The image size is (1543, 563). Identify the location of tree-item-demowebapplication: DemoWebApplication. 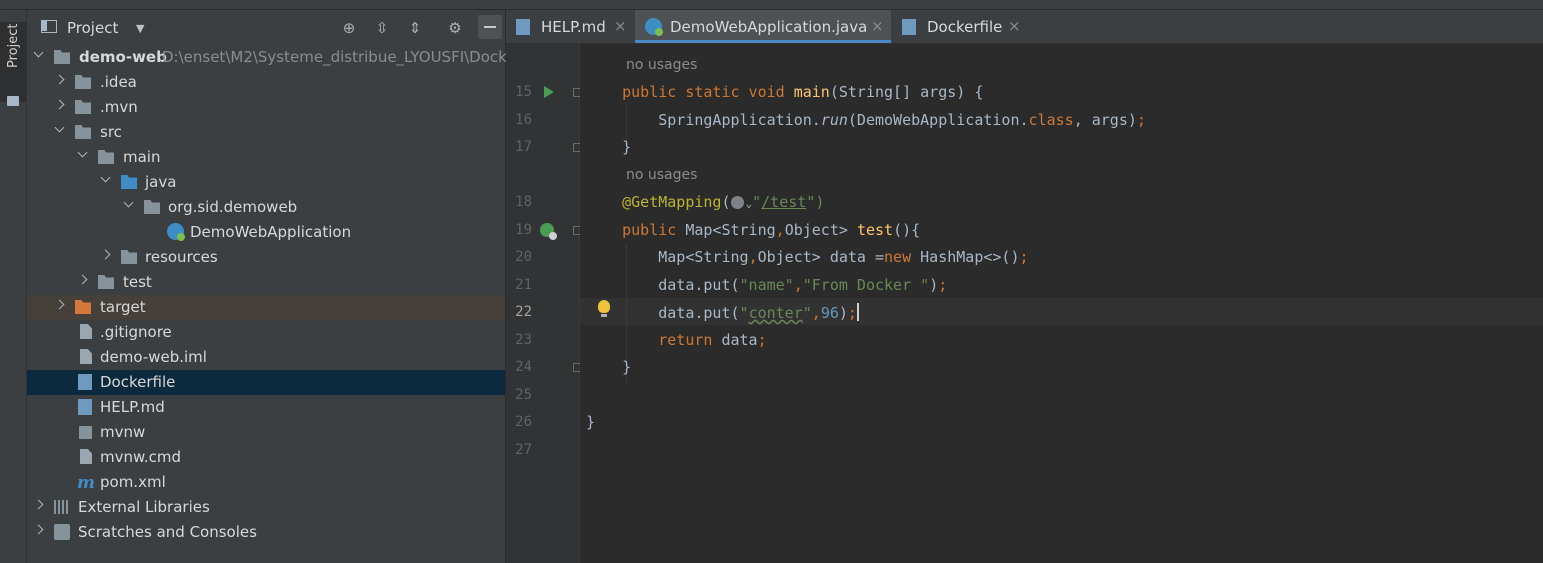
(266, 232).